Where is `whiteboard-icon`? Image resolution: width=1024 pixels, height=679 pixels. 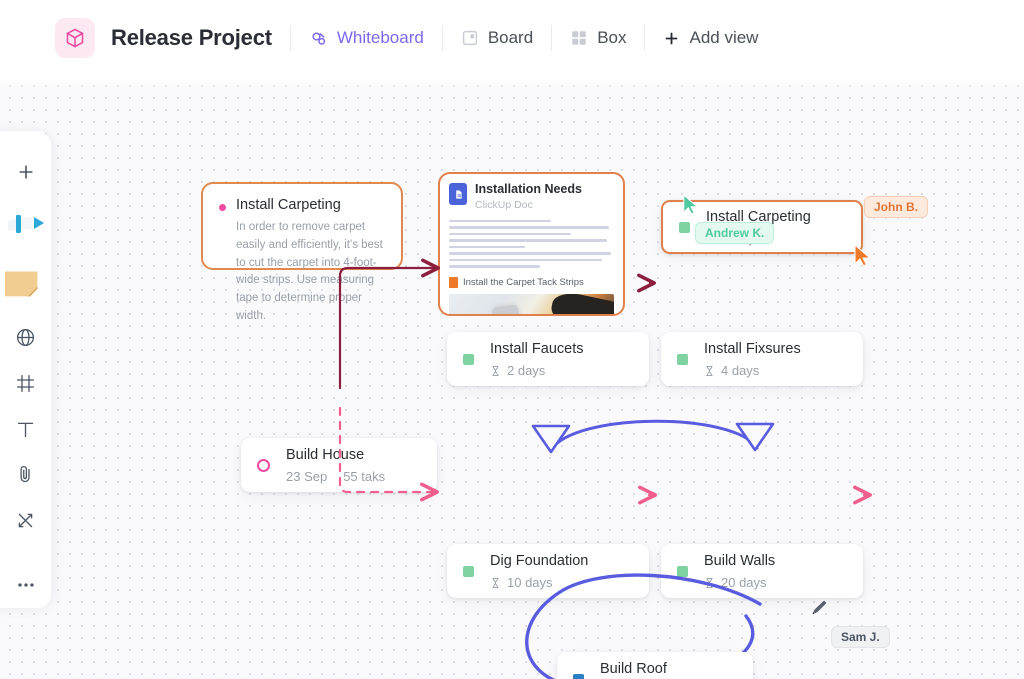 whiteboard-icon is located at coordinates (318, 38).